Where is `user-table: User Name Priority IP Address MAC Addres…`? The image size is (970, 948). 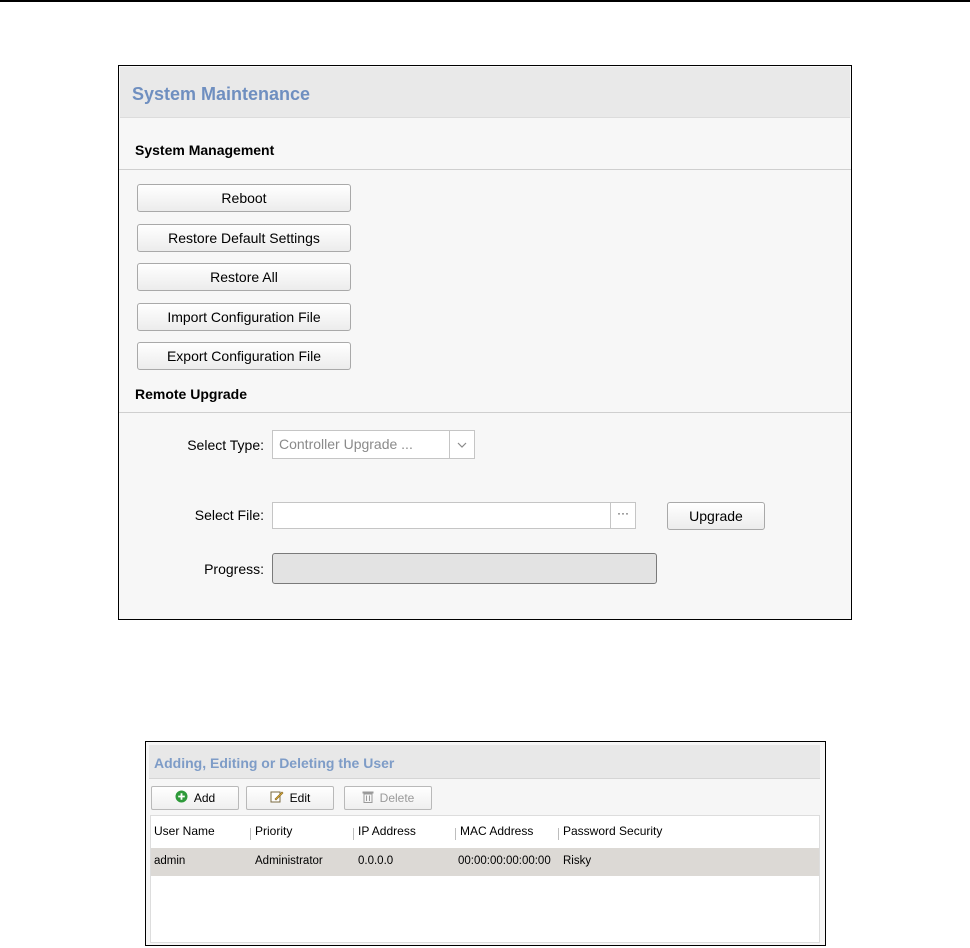 user-table: User Name Priority IP Address MAC Addres… is located at coordinates (485, 879).